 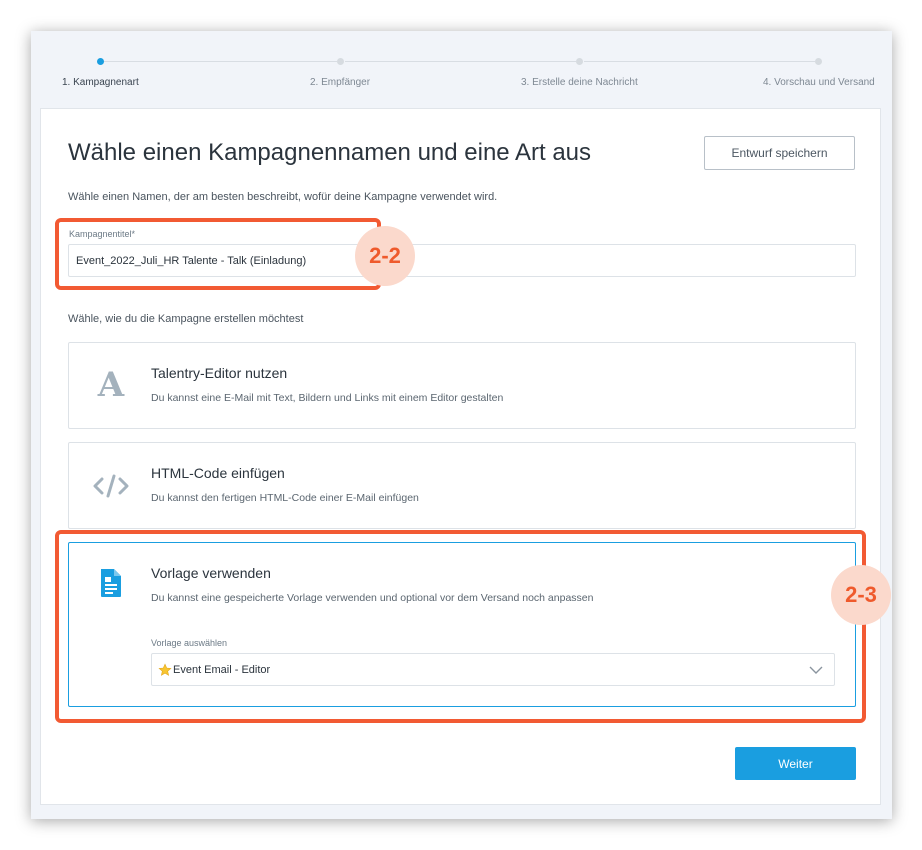 What do you see at coordinates (218, 473) in the screenshot?
I see `option-title: HTML-Code einfügen` at bounding box center [218, 473].